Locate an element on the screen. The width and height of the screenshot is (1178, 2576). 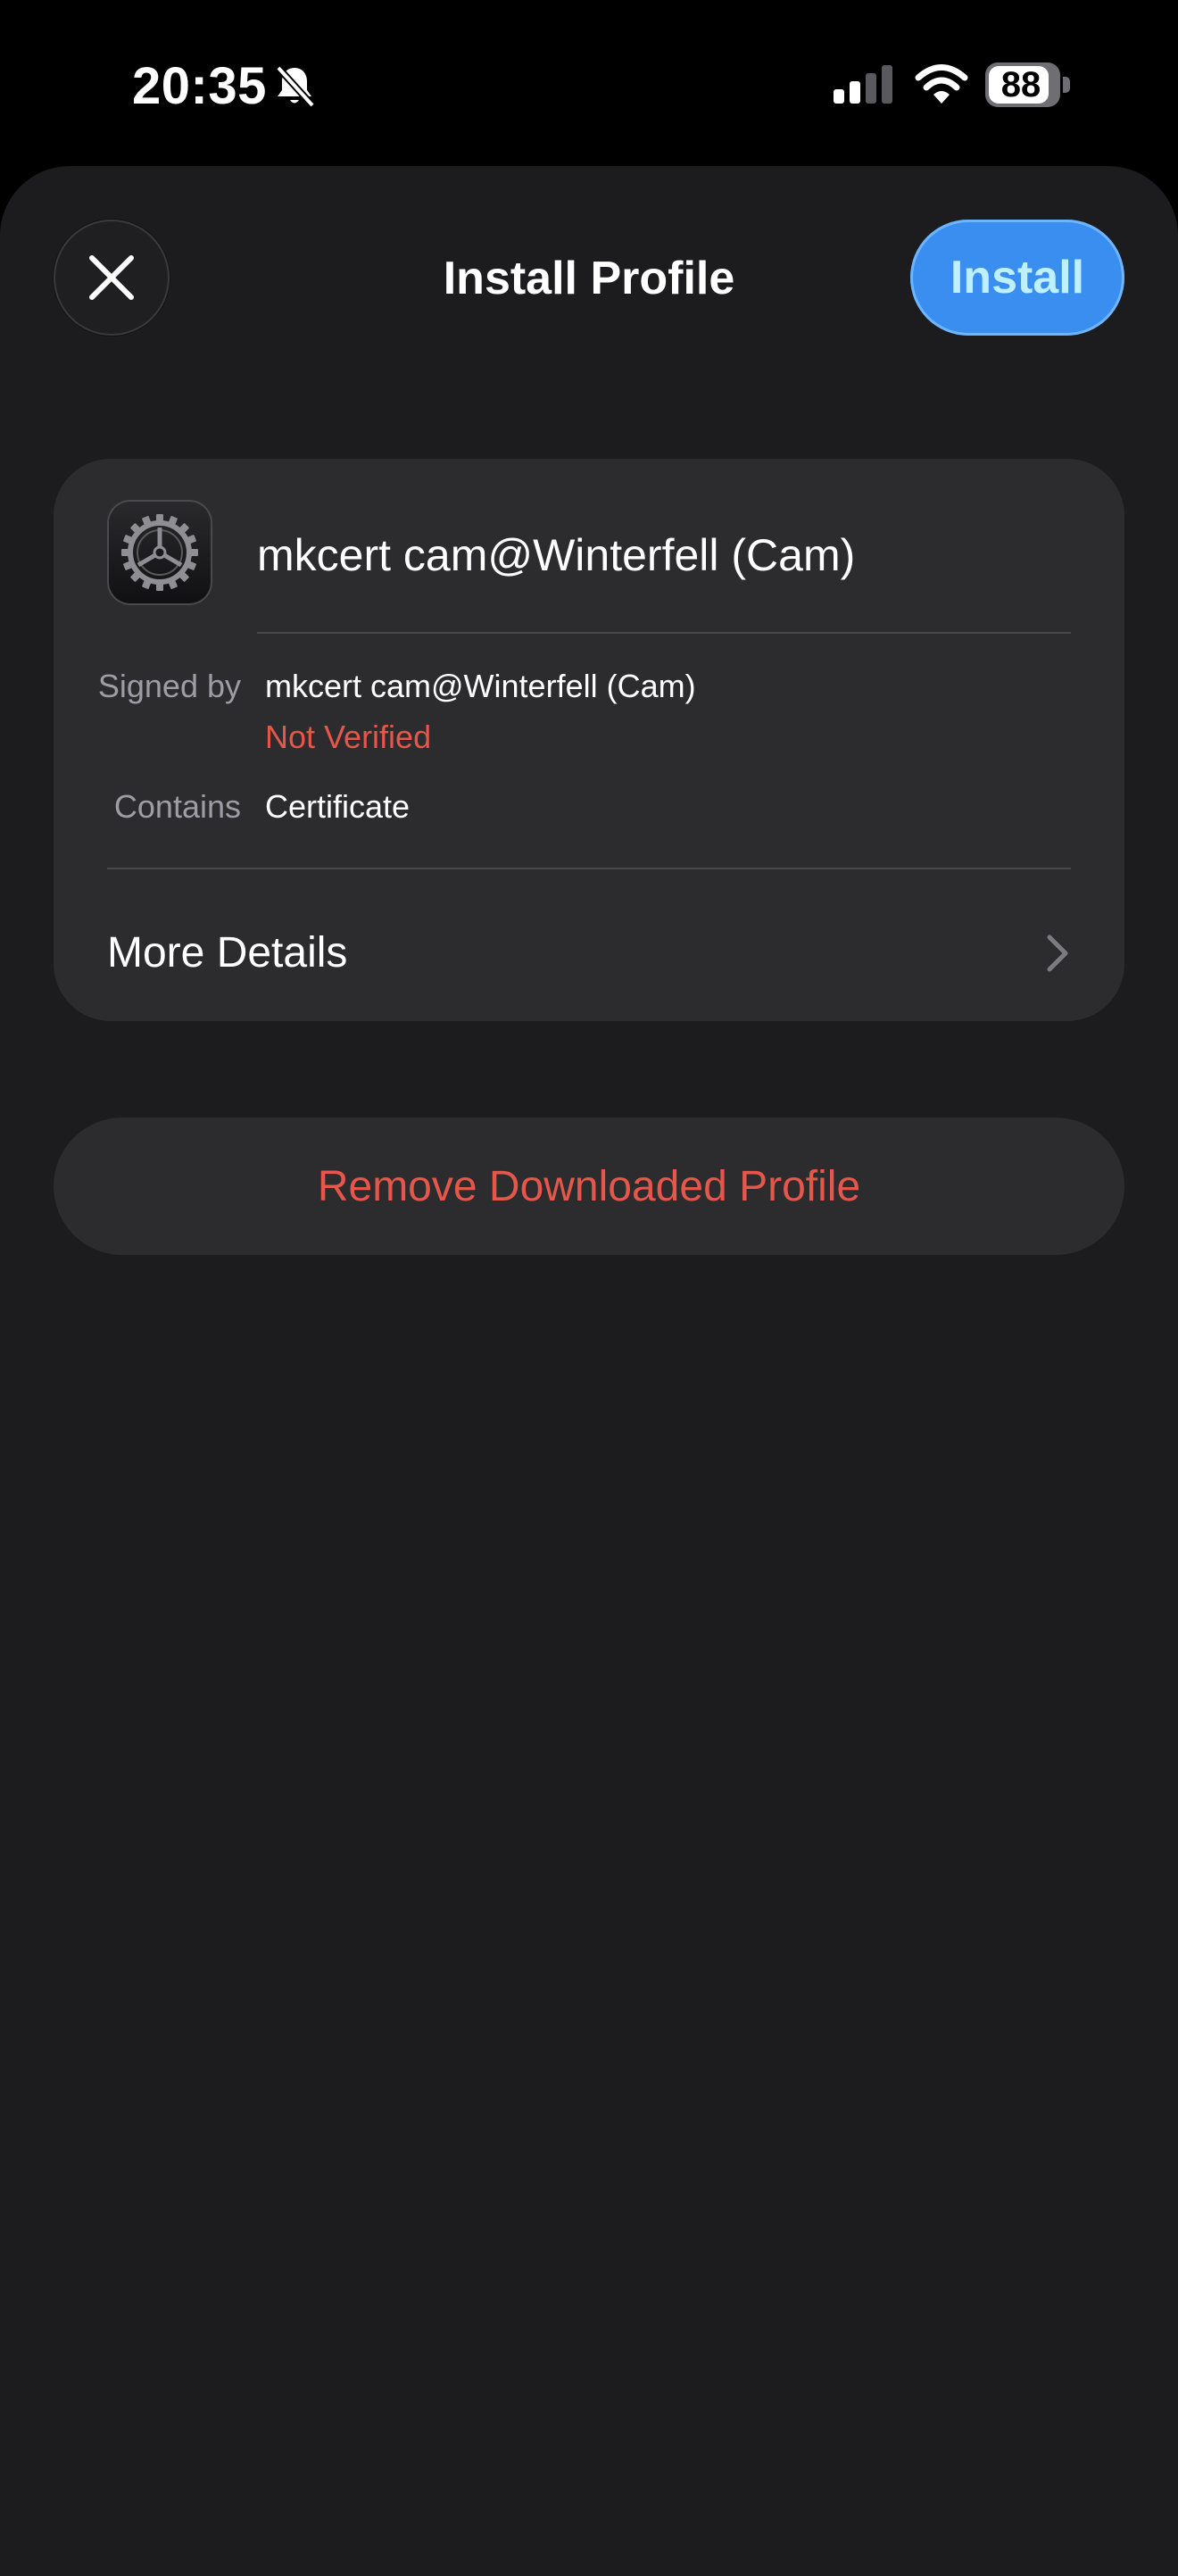
battery-tip is located at coordinates (1066, 85).